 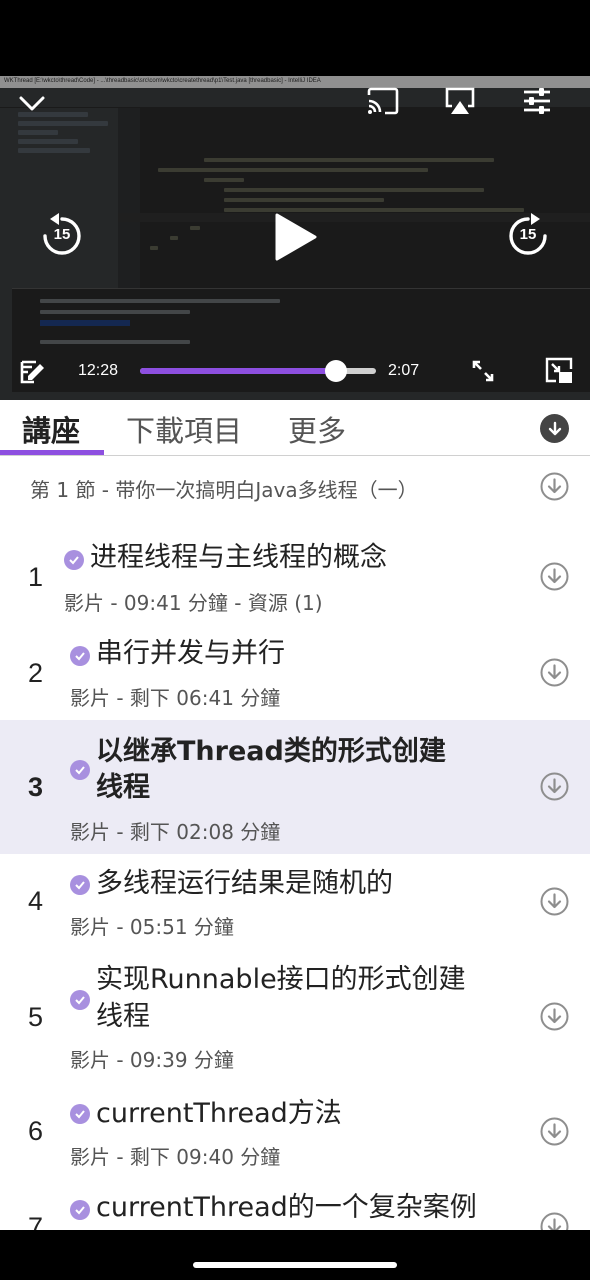 I want to click on play-icon, so click(x=296, y=237).